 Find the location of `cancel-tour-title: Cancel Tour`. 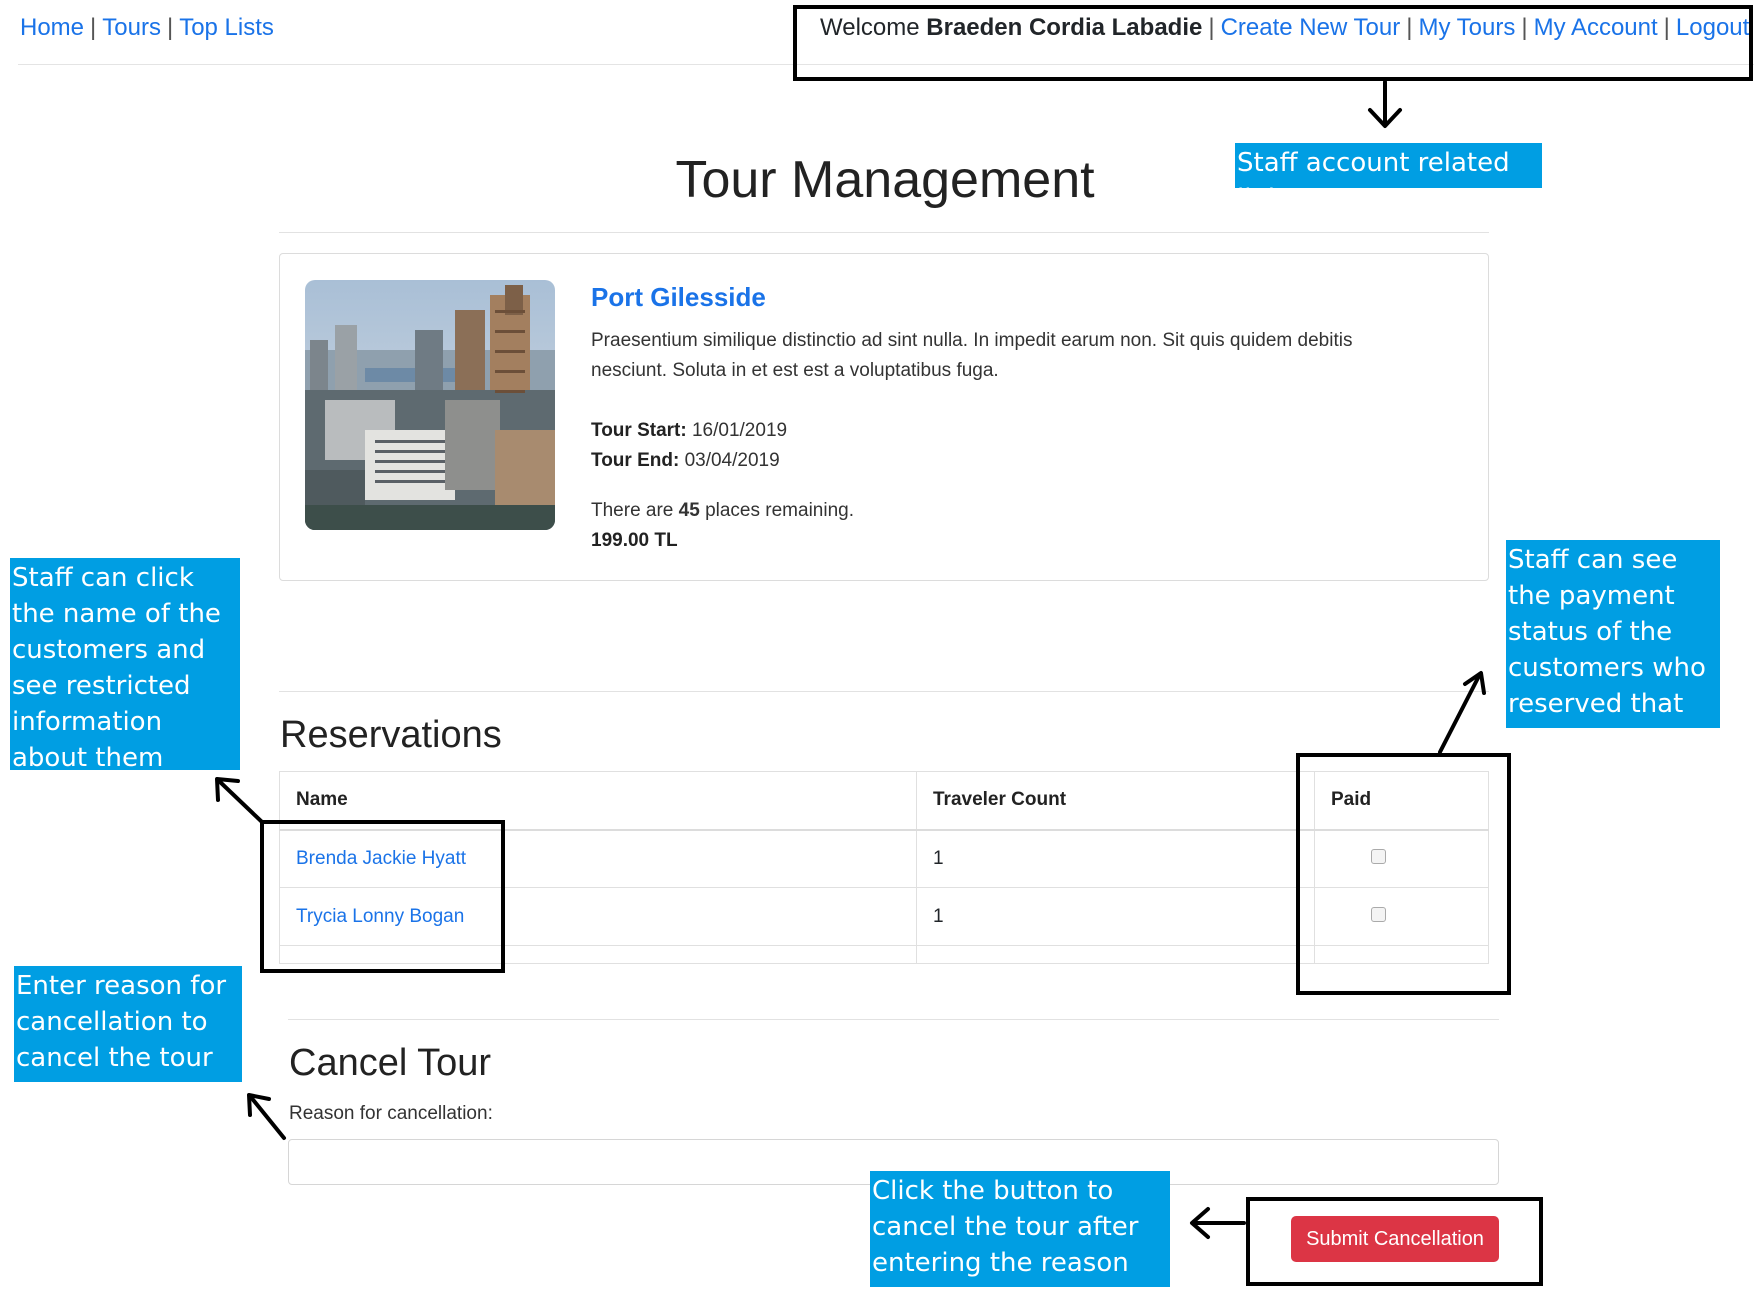

cancel-tour-title: Cancel Tour is located at coordinates (390, 1063).